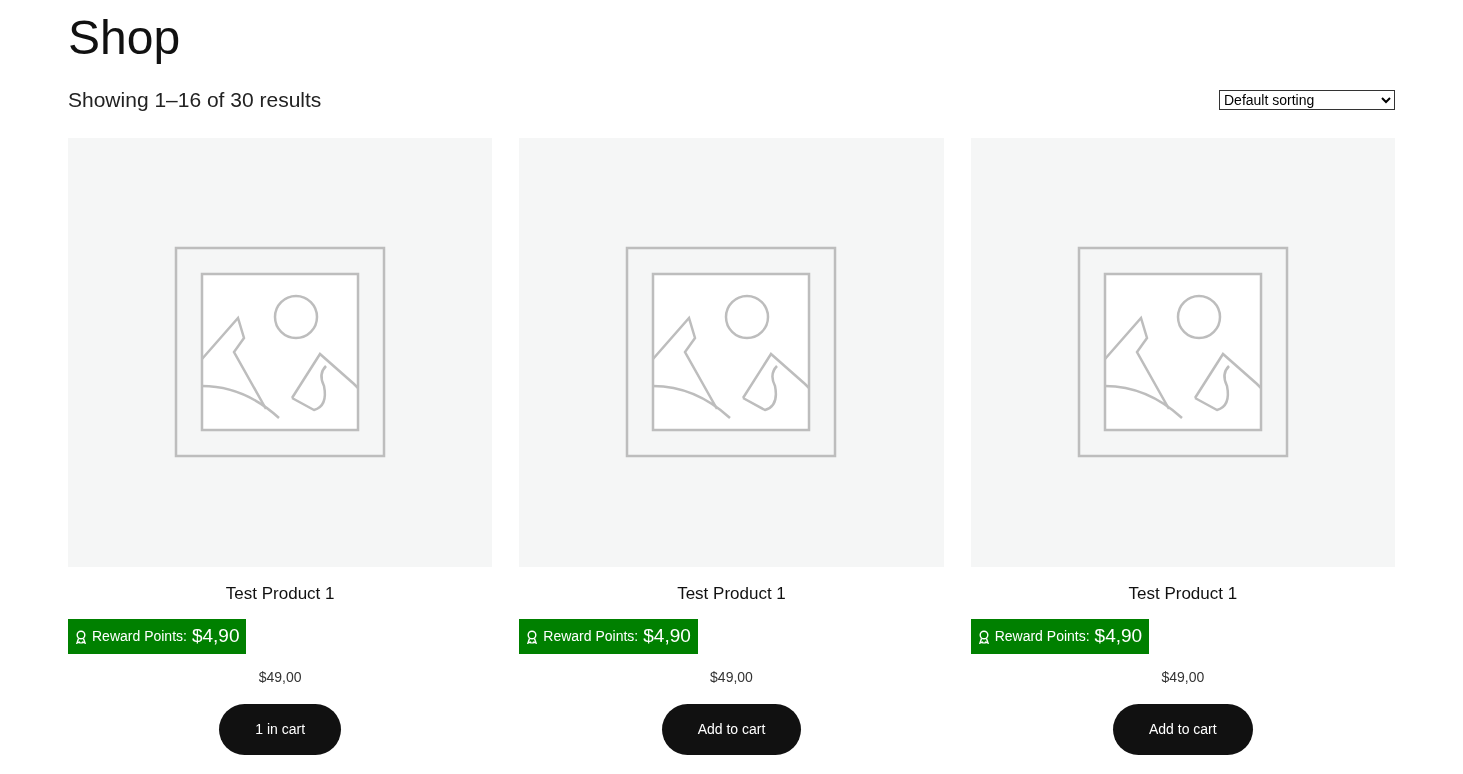 The width and height of the screenshot is (1463, 774). Describe the element at coordinates (124, 36) in the screenshot. I see `page-title: Shop` at that location.